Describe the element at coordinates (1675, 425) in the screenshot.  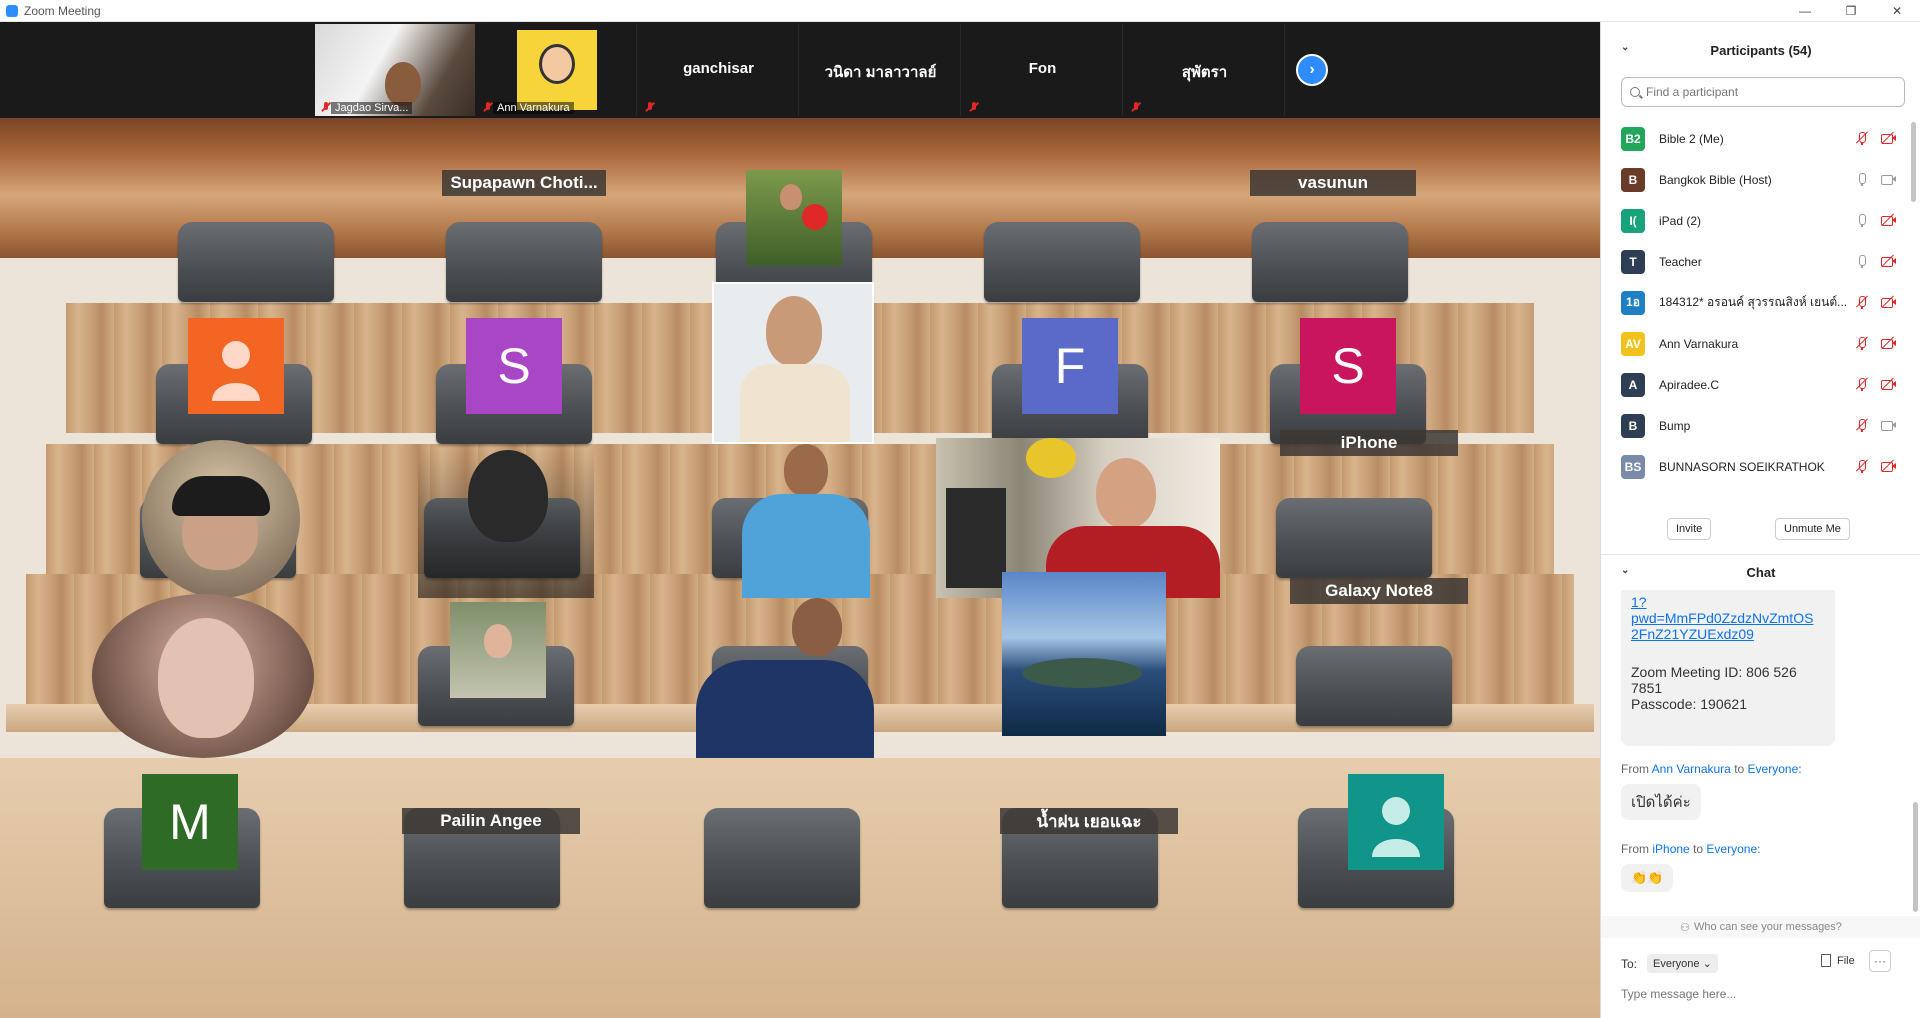
I see `participant-name: Bump` at that location.